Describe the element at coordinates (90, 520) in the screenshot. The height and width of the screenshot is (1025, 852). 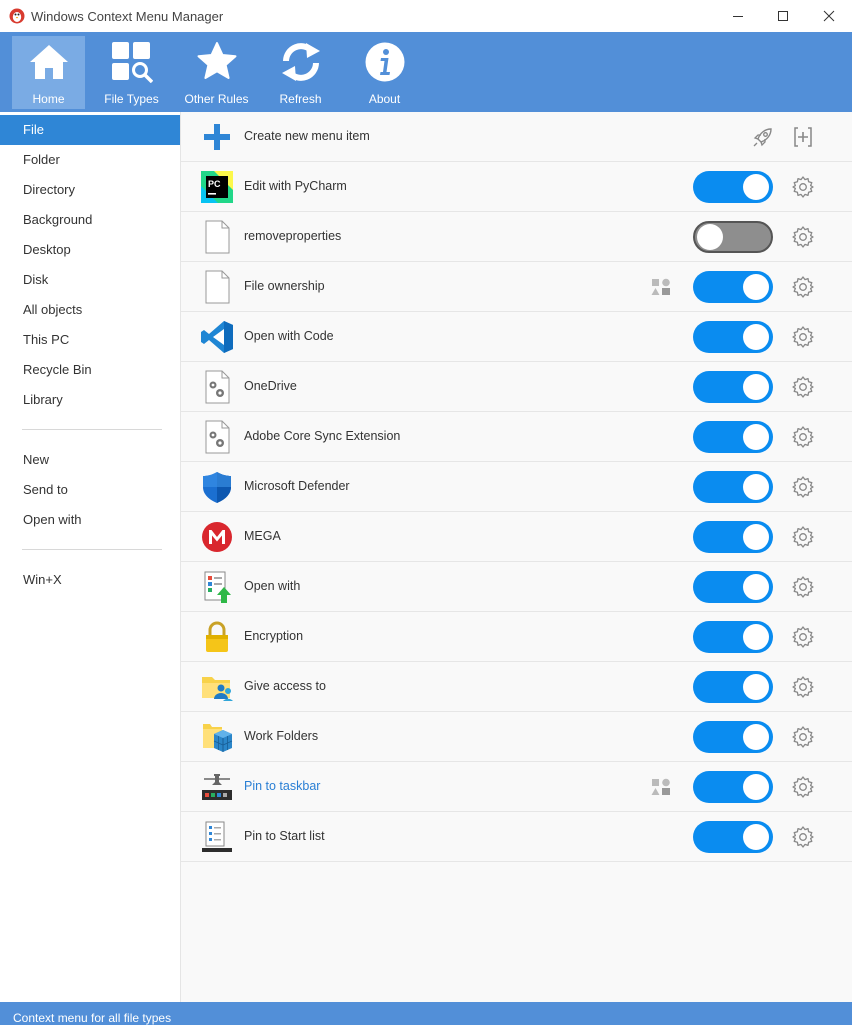
I see `sidebar-item-open-with: Open with` at that location.